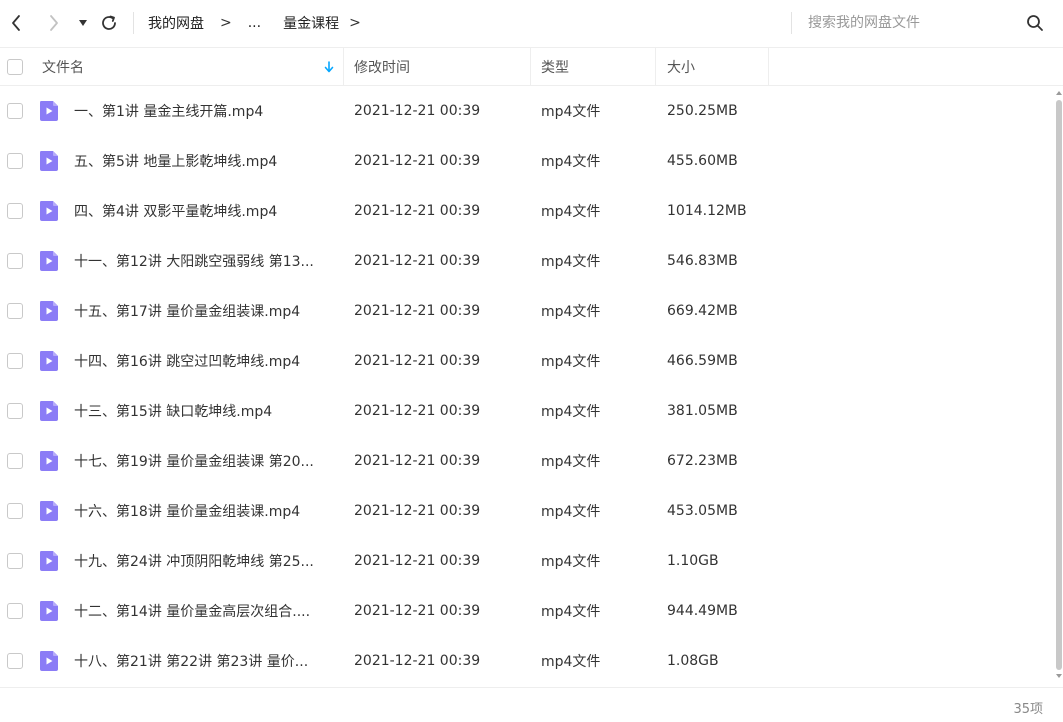 The image size is (1063, 722). I want to click on file-size: 453.05MB, so click(702, 511).